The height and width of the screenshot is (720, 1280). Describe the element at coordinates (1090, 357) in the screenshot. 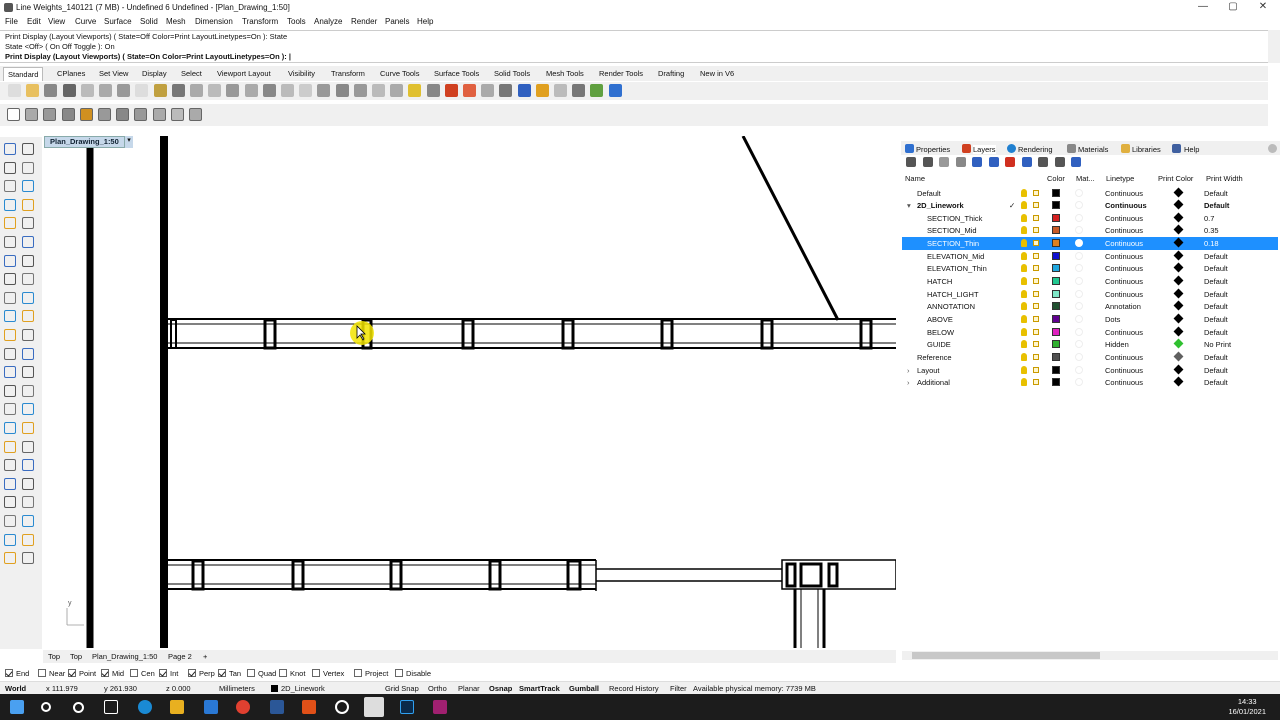

I see `layer-row: Reference Continuous Default` at that location.